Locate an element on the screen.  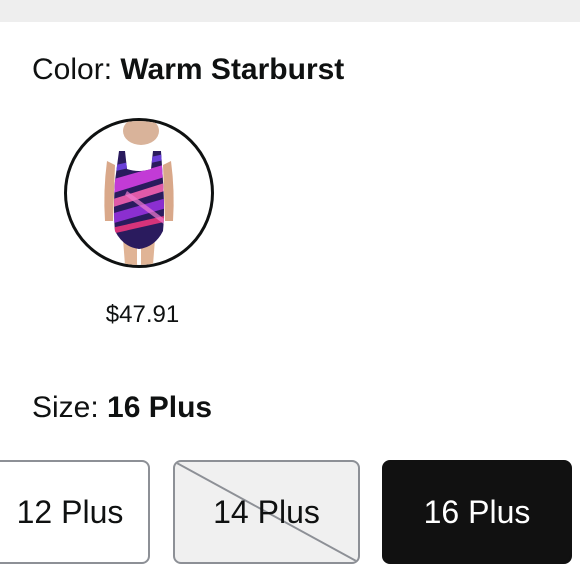
size-option-label: 14 Plus is located at coordinates (266, 511).